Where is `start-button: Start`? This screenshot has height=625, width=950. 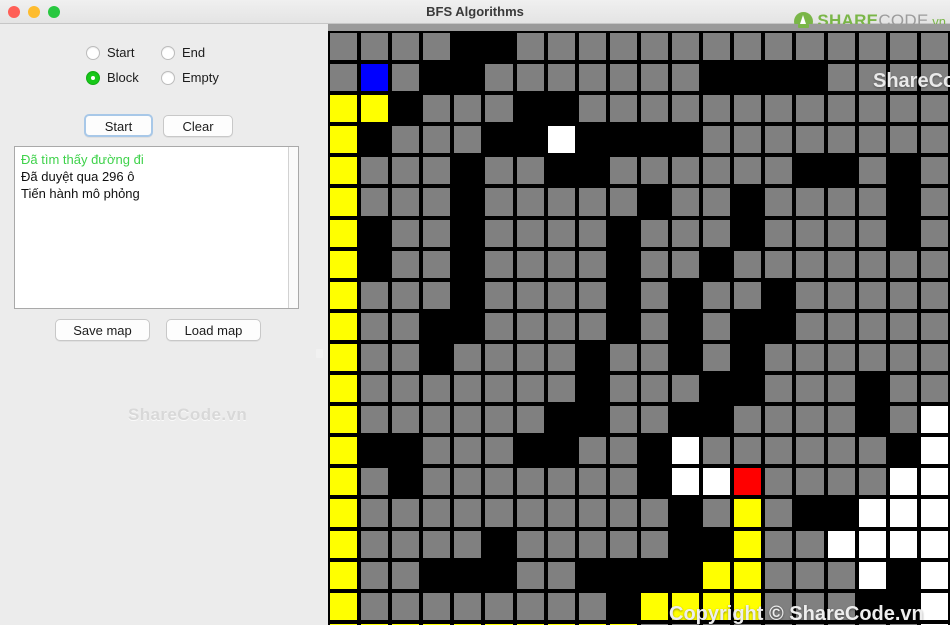 start-button: Start is located at coordinates (118, 125).